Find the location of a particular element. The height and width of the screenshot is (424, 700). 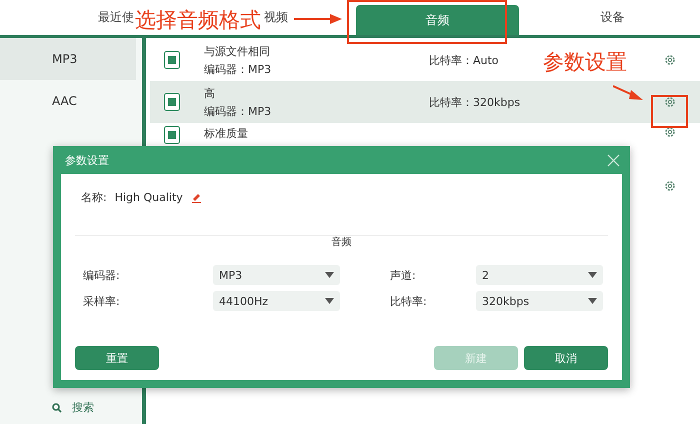

format-item: MP3 is located at coordinates (68, 59).